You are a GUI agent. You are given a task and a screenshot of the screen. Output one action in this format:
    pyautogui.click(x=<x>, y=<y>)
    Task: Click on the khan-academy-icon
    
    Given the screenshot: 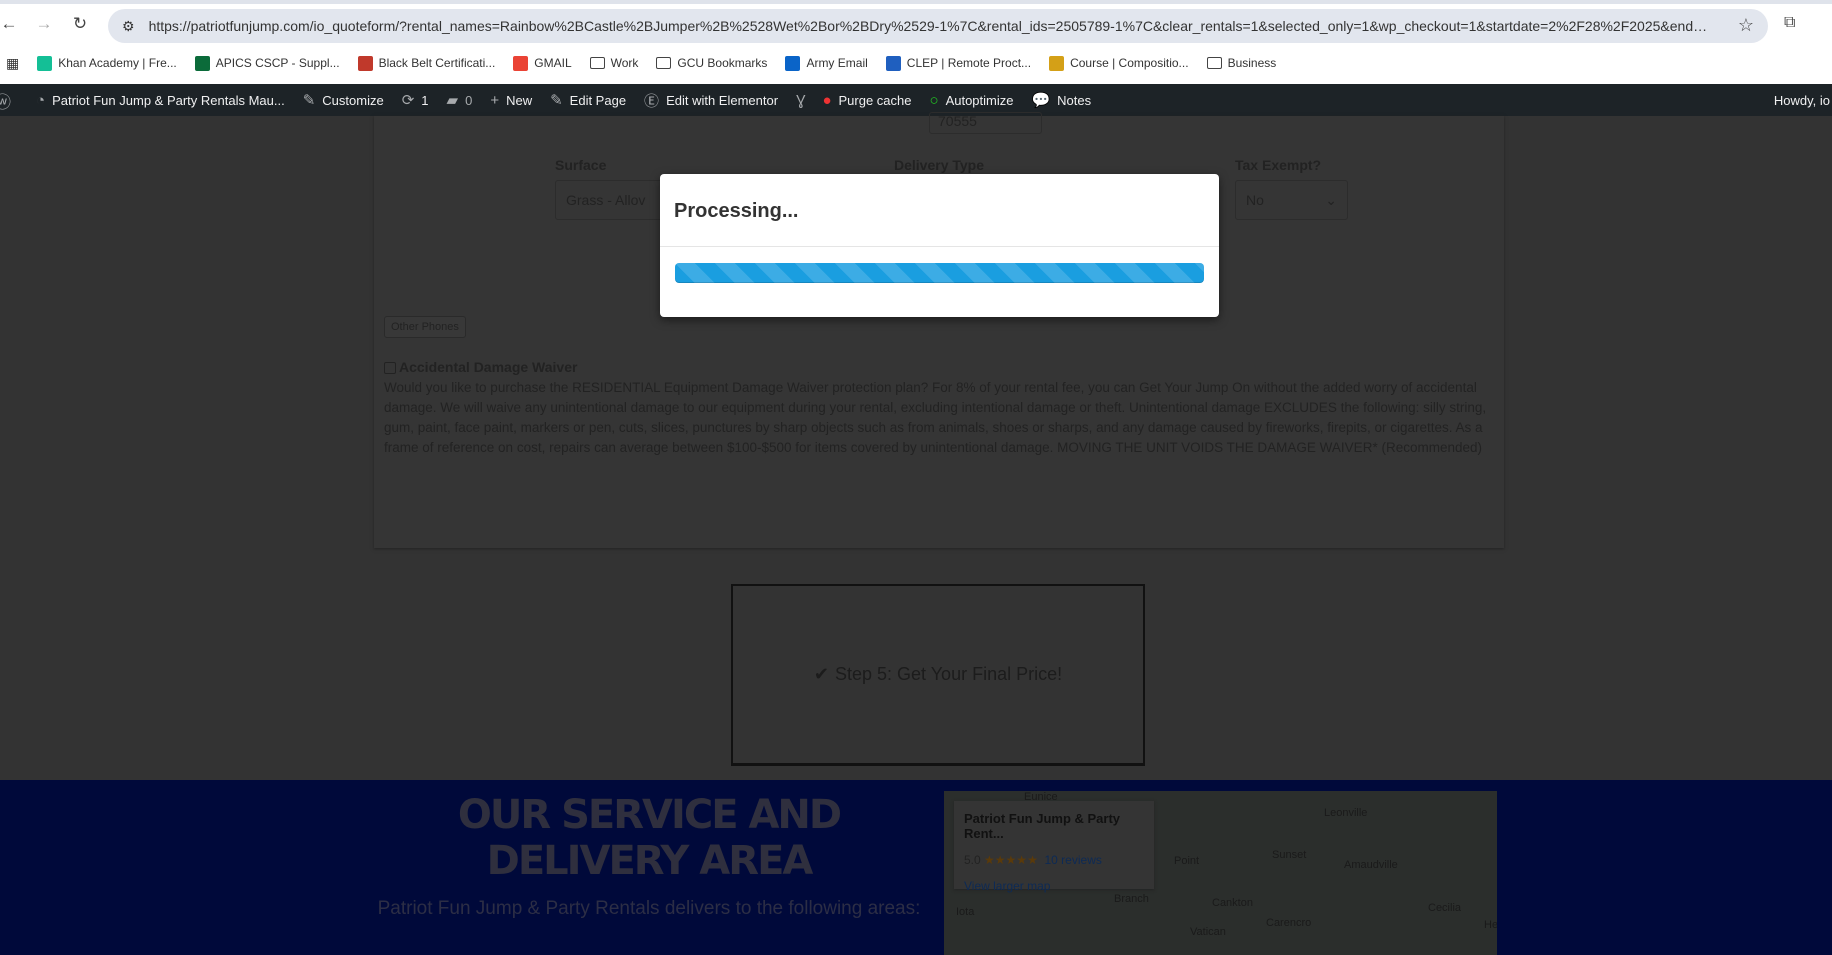 What is the action you would take?
    pyautogui.click(x=45, y=63)
    